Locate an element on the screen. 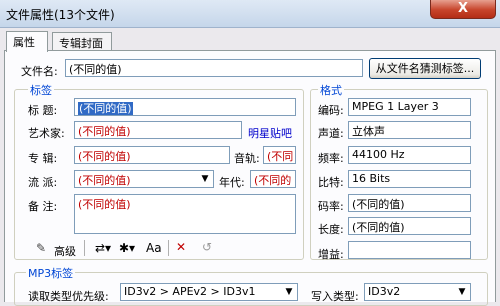 The width and height of the screenshot is (500, 306). title-label: 标 题: is located at coordinates (43, 110).